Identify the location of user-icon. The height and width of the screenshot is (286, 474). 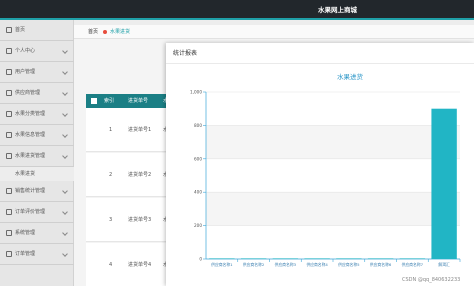
(9, 51).